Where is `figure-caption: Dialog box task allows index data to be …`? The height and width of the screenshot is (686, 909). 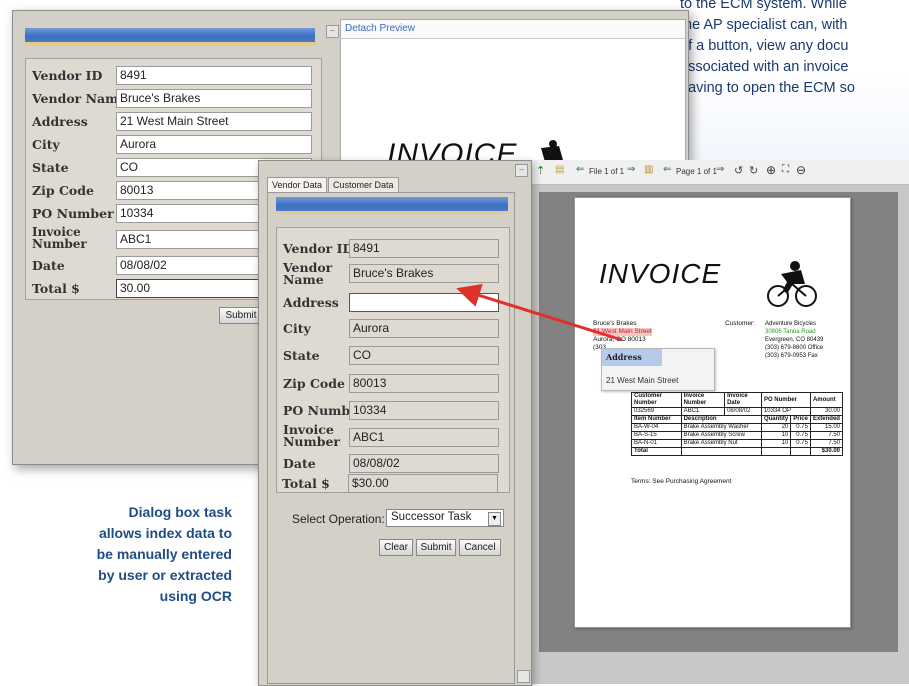
figure-caption: Dialog box task allows index data to be … is located at coordinates (136, 554).